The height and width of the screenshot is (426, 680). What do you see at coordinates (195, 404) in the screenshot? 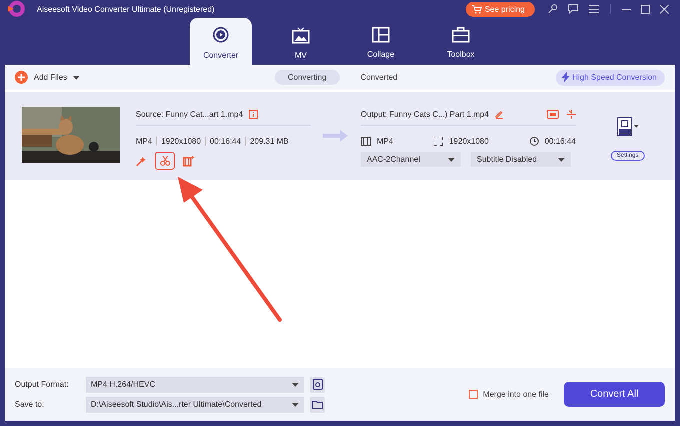
I see `save-path-dropdown: D:\Aiseesoft Studio\Ais...rter Ultimate\Converted` at bounding box center [195, 404].